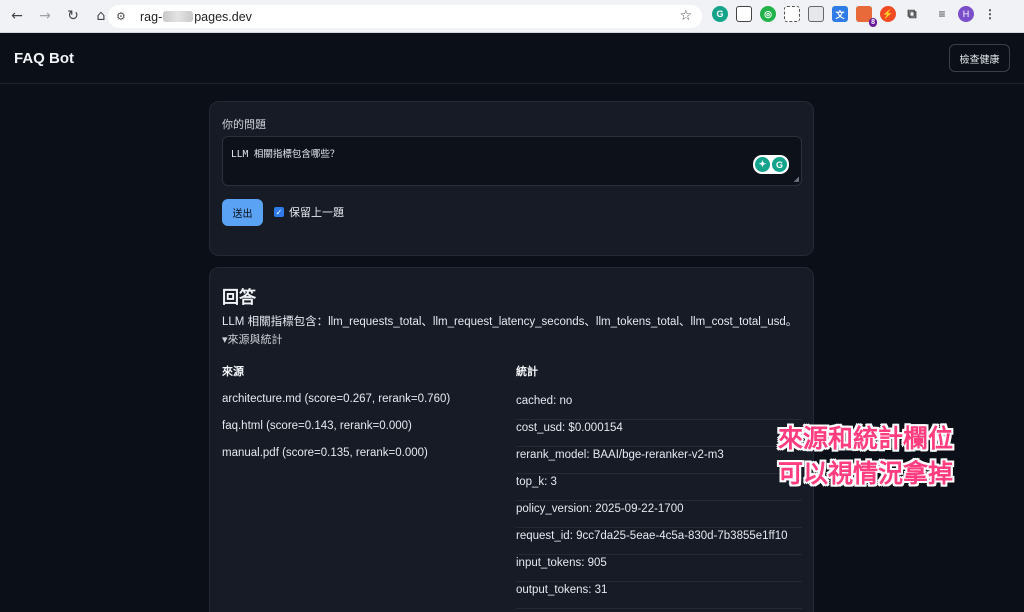 Image resolution: width=1024 pixels, height=612 pixels. What do you see at coordinates (685, 16) in the screenshot?
I see `bookmark-star-icon: ☆` at bounding box center [685, 16].